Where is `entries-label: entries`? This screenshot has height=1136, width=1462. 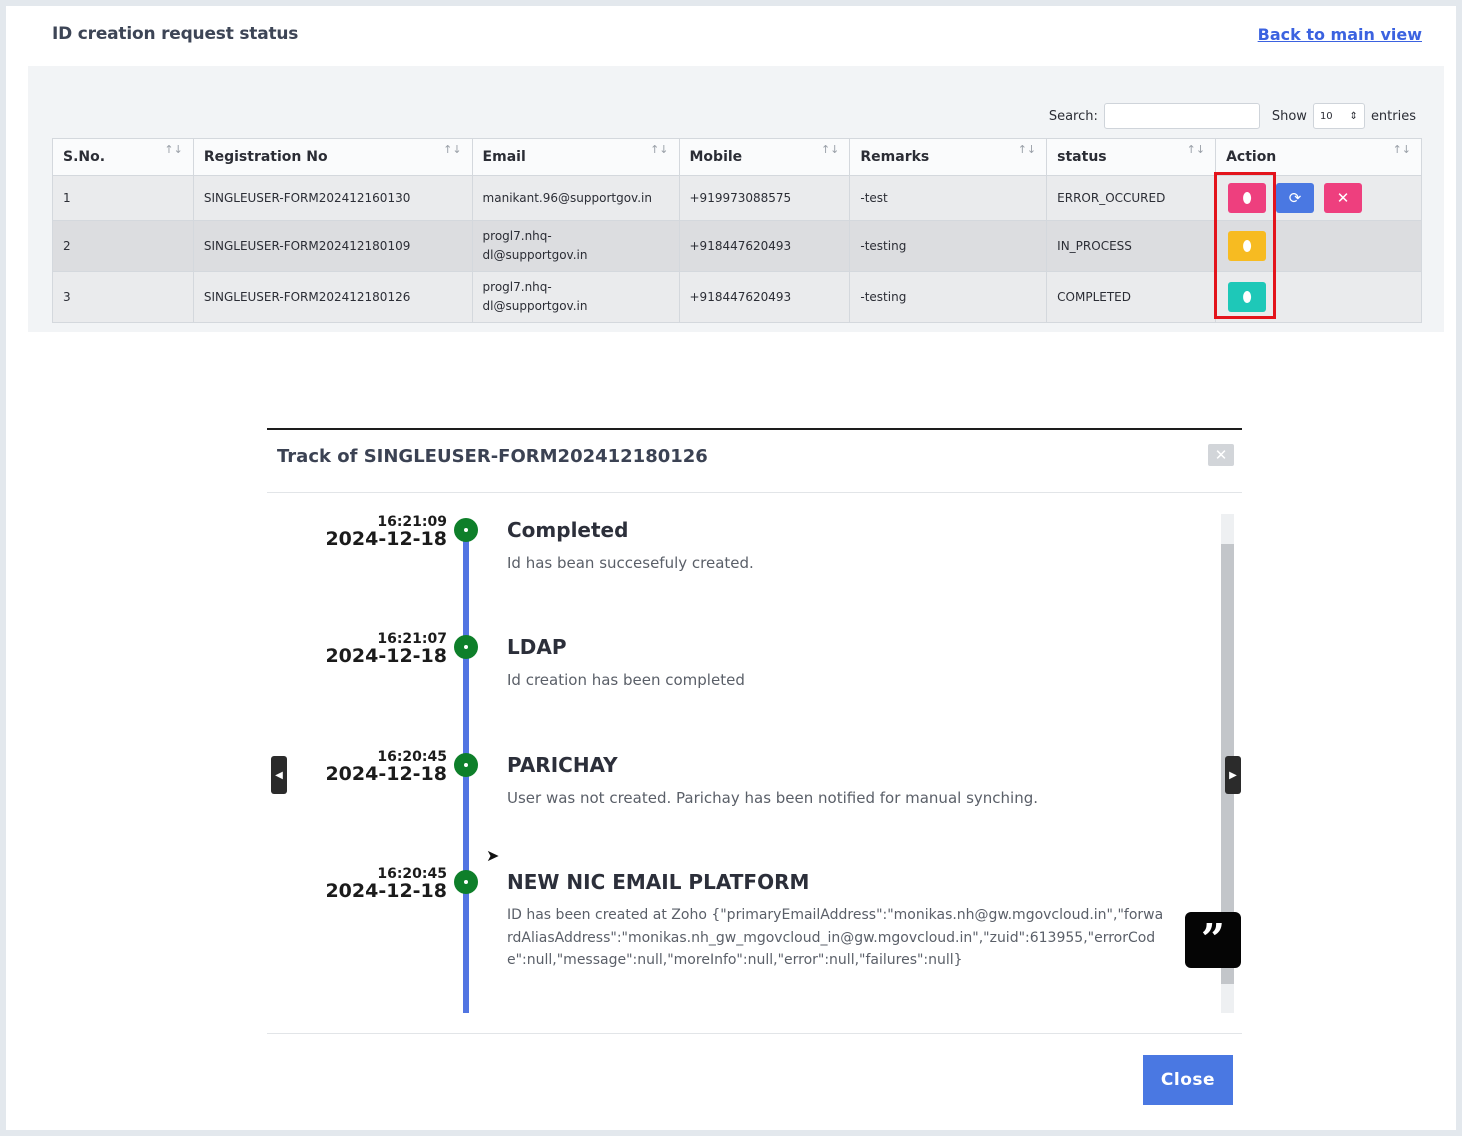 entries-label: entries is located at coordinates (1393, 116).